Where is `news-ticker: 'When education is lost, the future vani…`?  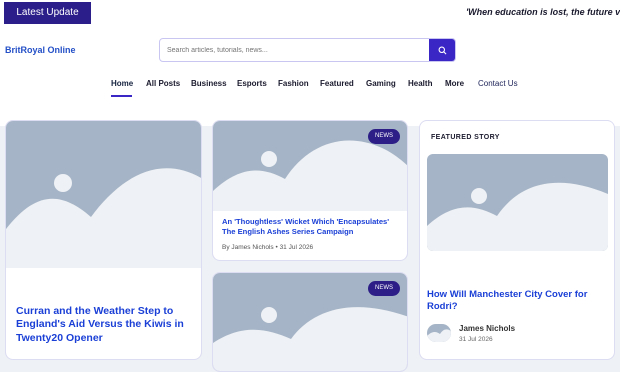 news-ticker: 'When education is lost, the future vani… is located at coordinates (543, 12).